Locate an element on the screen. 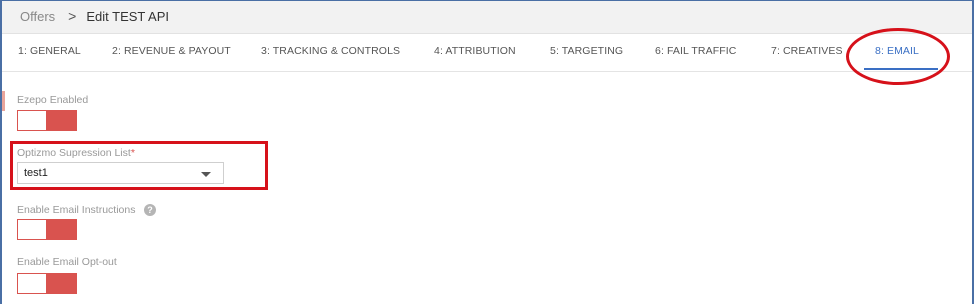  breadcrumb-current: Edit TEST API is located at coordinates (127, 16).